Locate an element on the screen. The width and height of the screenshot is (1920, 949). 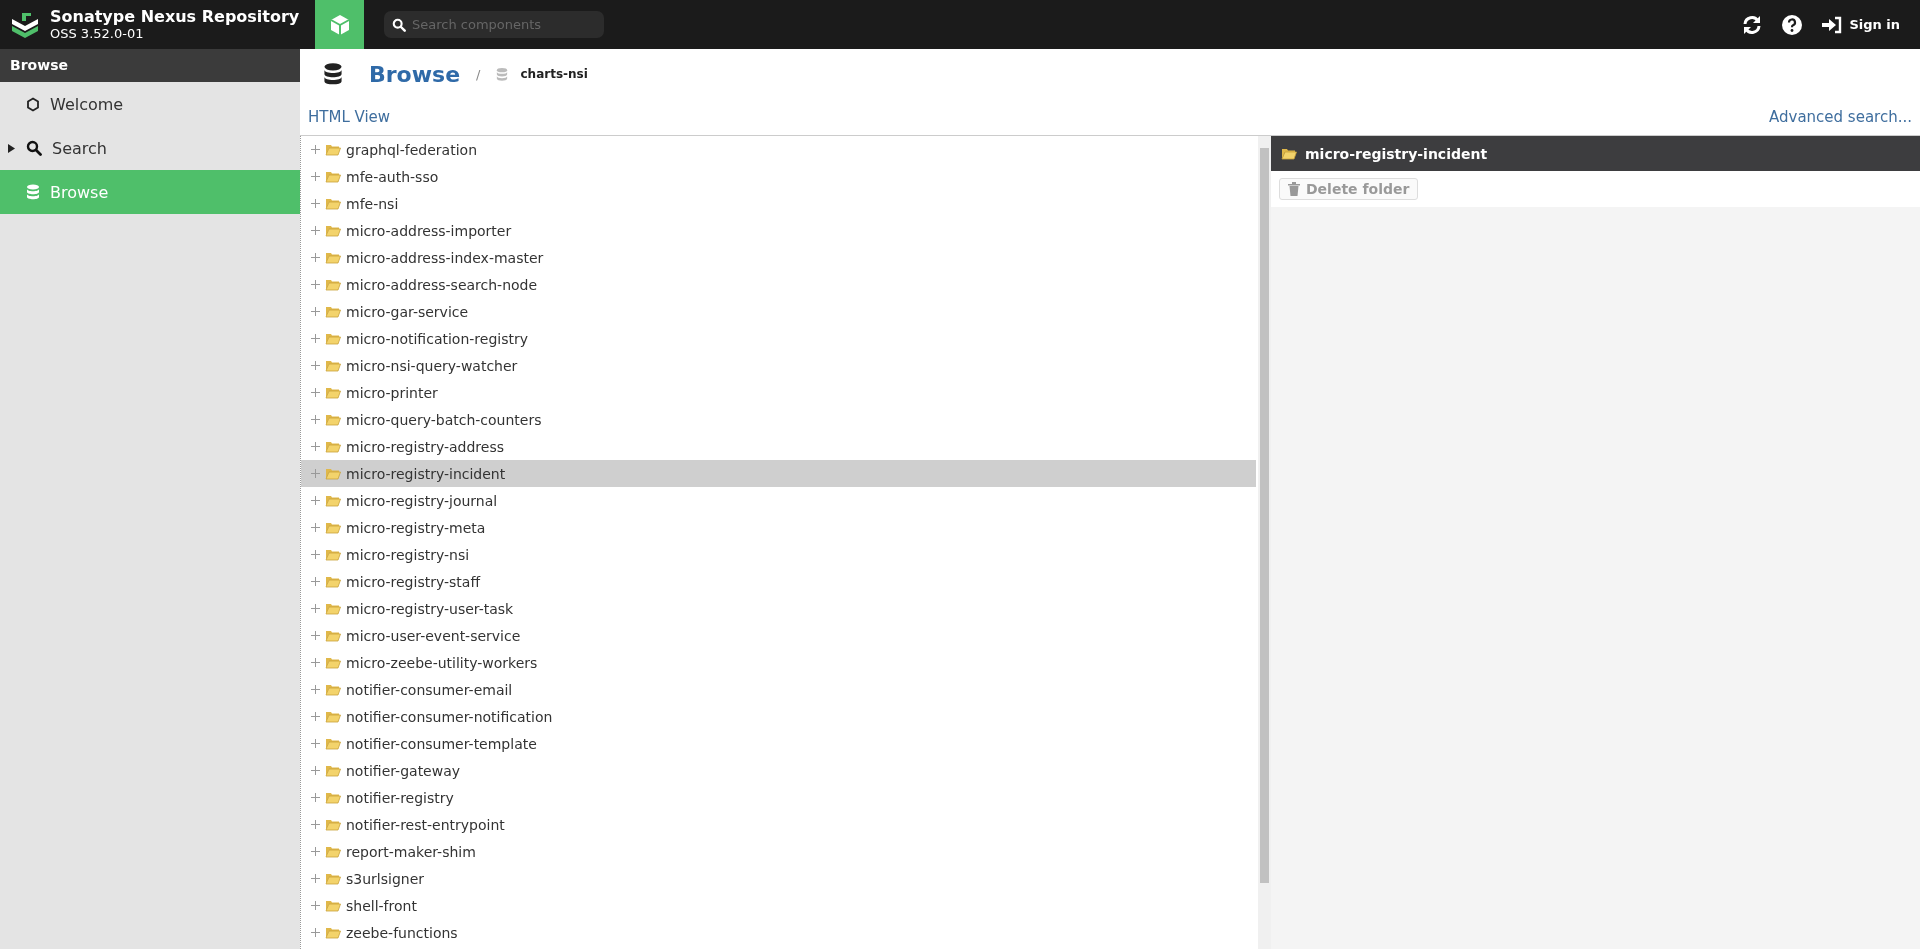
tree-item: report-maker-shim is located at coordinates (778, 851).